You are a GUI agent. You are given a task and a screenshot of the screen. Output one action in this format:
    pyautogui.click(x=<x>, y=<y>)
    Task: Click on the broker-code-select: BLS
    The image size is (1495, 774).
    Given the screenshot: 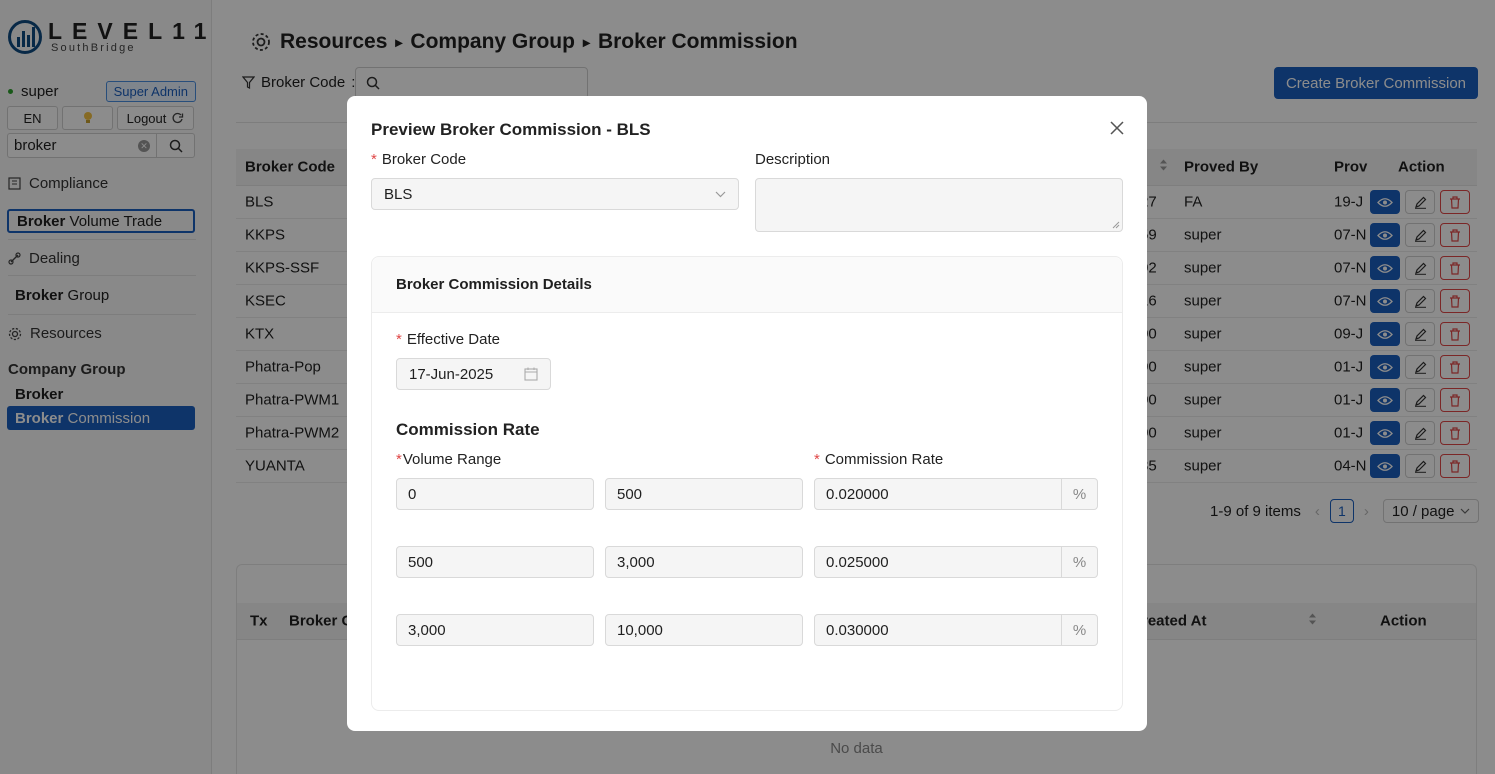 What is the action you would take?
    pyautogui.click(x=555, y=194)
    